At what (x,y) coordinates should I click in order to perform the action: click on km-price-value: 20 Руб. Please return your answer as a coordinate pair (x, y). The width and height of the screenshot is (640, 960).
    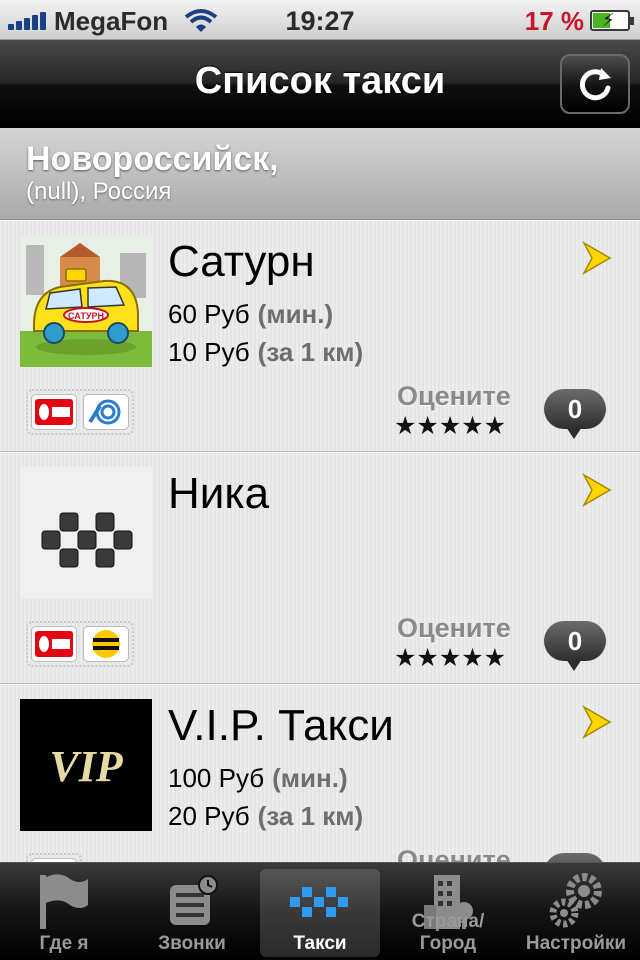
    Looking at the image, I should click on (209, 816).